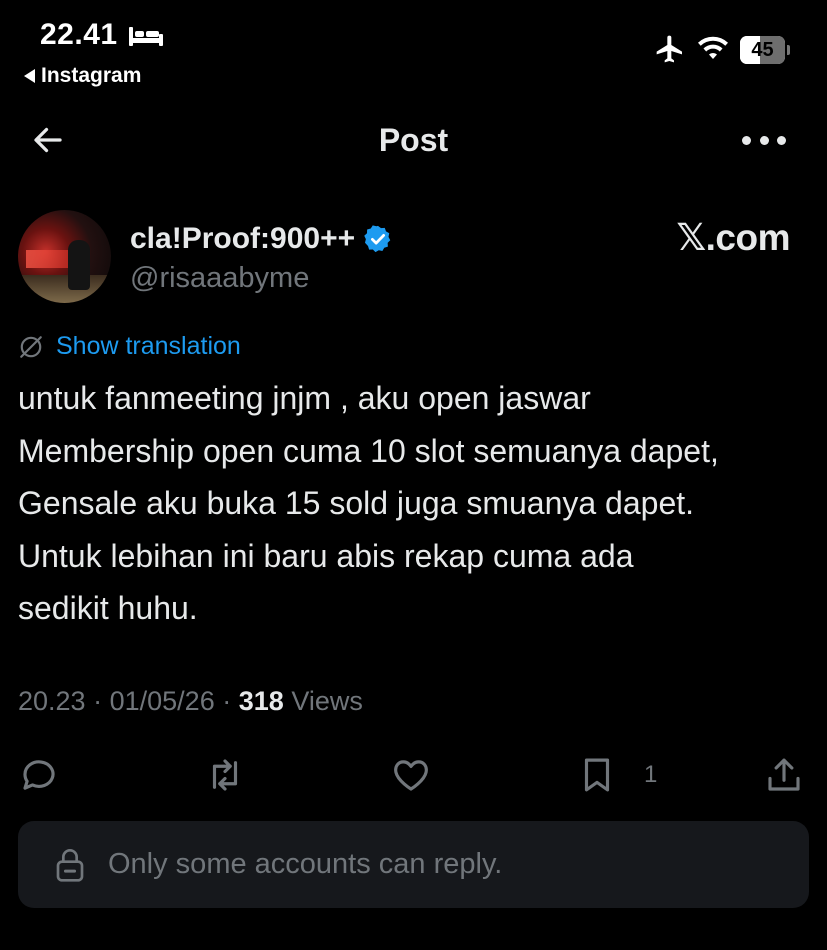  Describe the element at coordinates (148, 346) in the screenshot. I see `show-translation-label: Show translation` at that location.